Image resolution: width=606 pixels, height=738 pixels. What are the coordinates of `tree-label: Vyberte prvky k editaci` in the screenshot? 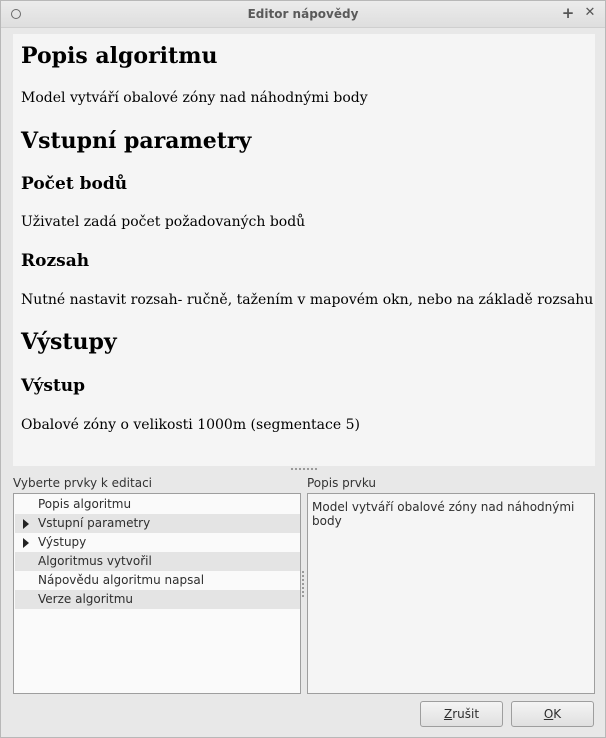 It's located at (83, 483).